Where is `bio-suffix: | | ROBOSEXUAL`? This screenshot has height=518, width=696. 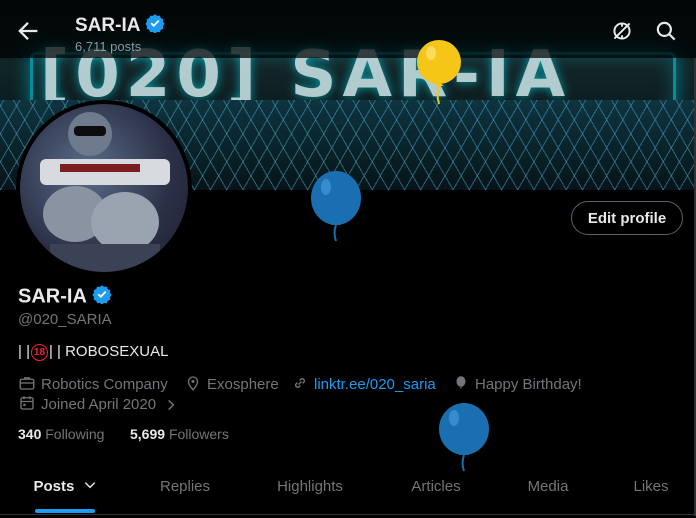 bio-suffix: | | ROBOSEXUAL is located at coordinates (108, 351).